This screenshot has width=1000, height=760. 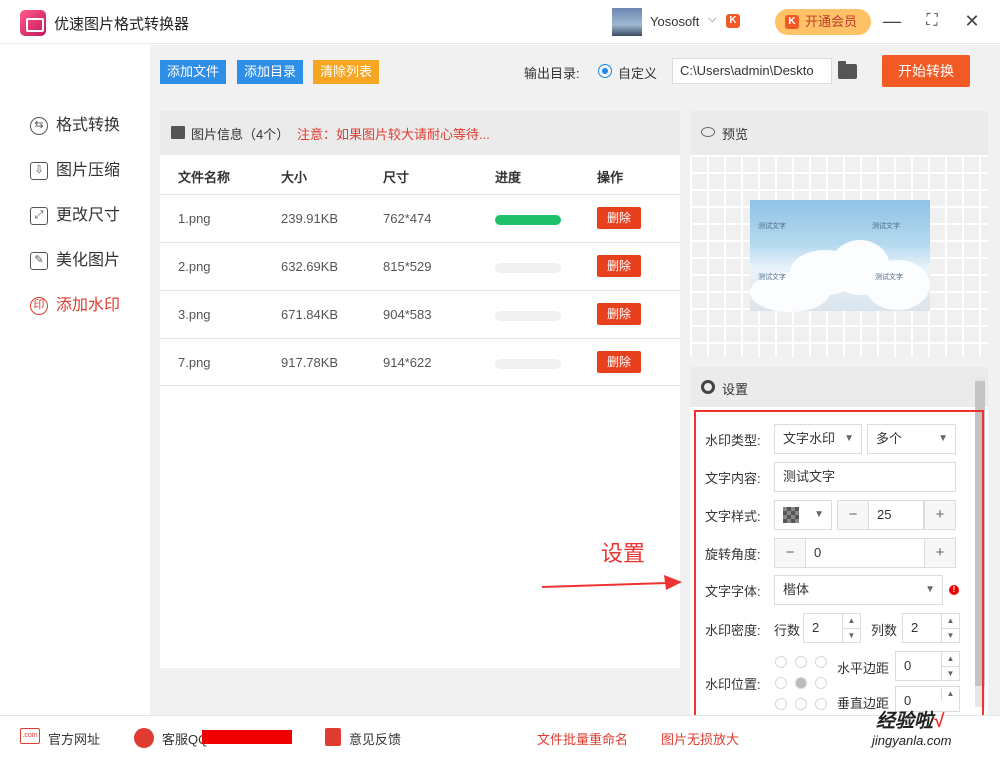 What do you see at coordinates (892, 21) in the screenshot?
I see `minimize-icon: —` at bounding box center [892, 21].